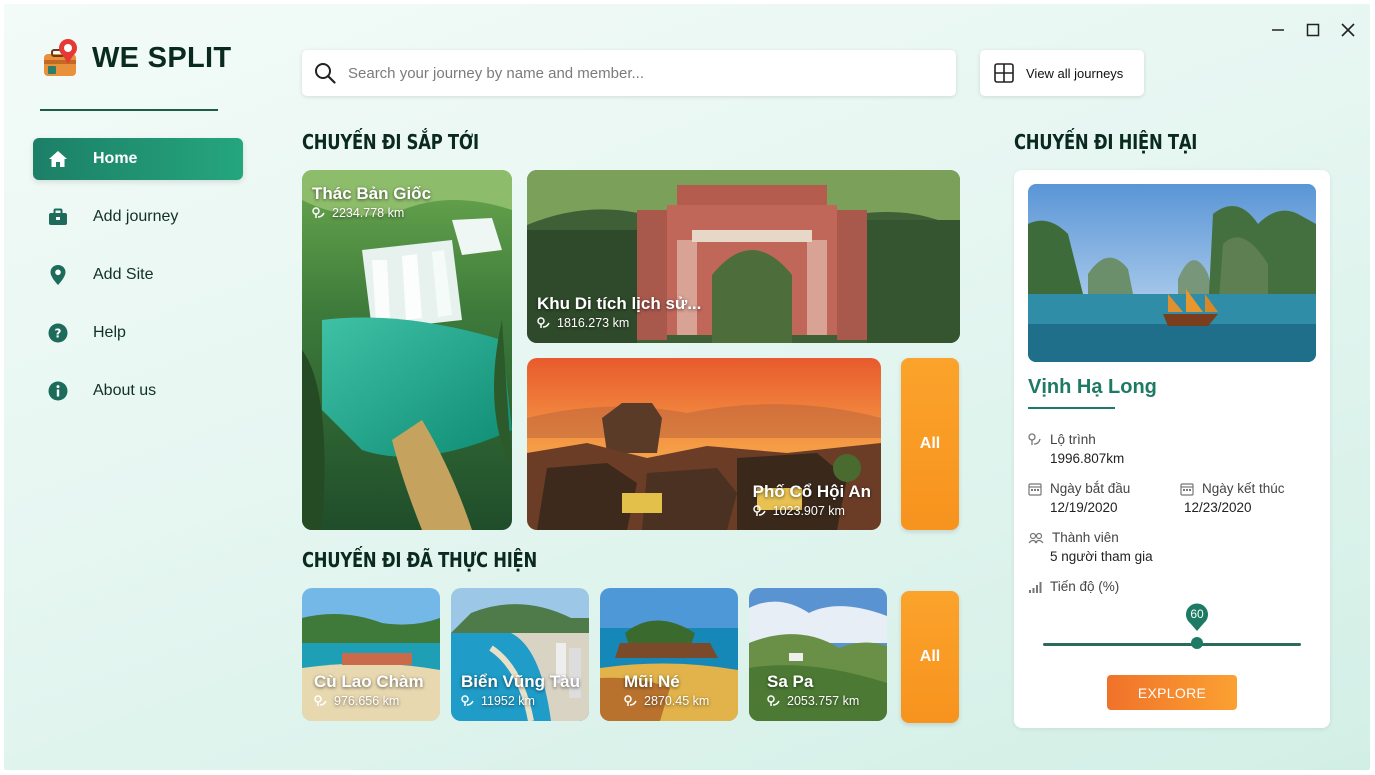 The image size is (1375, 775). What do you see at coordinates (1218, 507) in the screenshot?
I see `end-date-value: 12/23/2020` at bounding box center [1218, 507].